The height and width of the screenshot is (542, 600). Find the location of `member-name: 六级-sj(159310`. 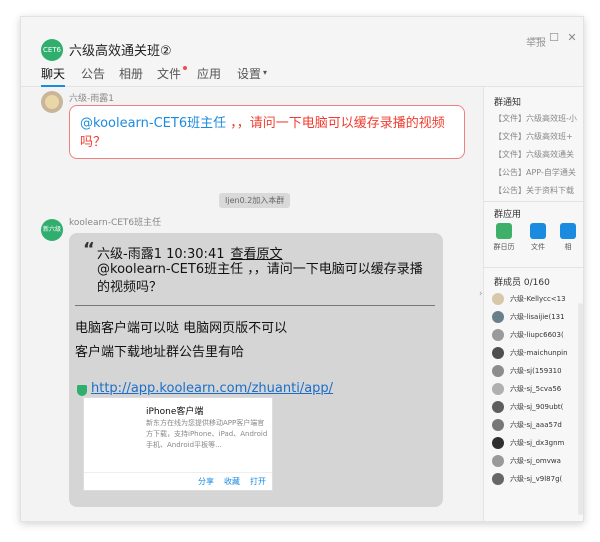

member-name: 六级-sj(159310 is located at coordinates (536, 371).